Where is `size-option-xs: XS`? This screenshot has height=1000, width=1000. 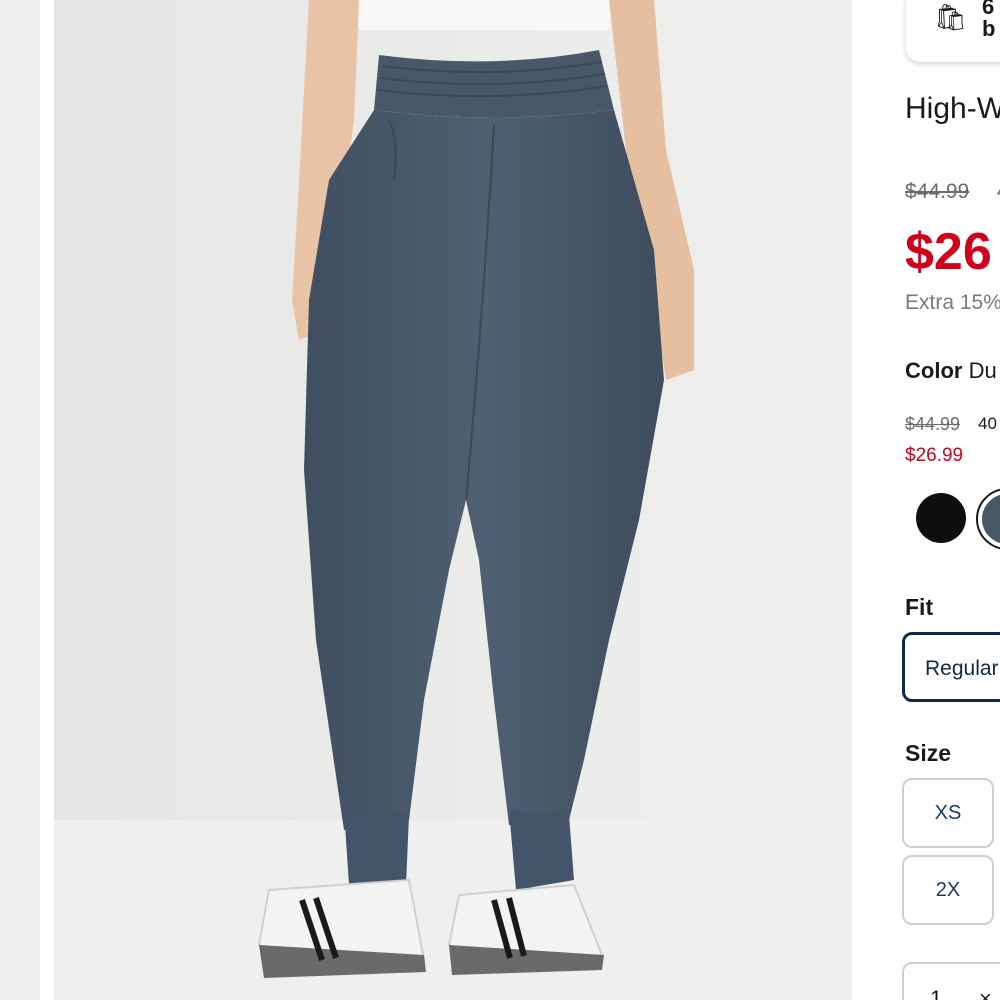
size-option-xs: XS is located at coordinates (948, 813).